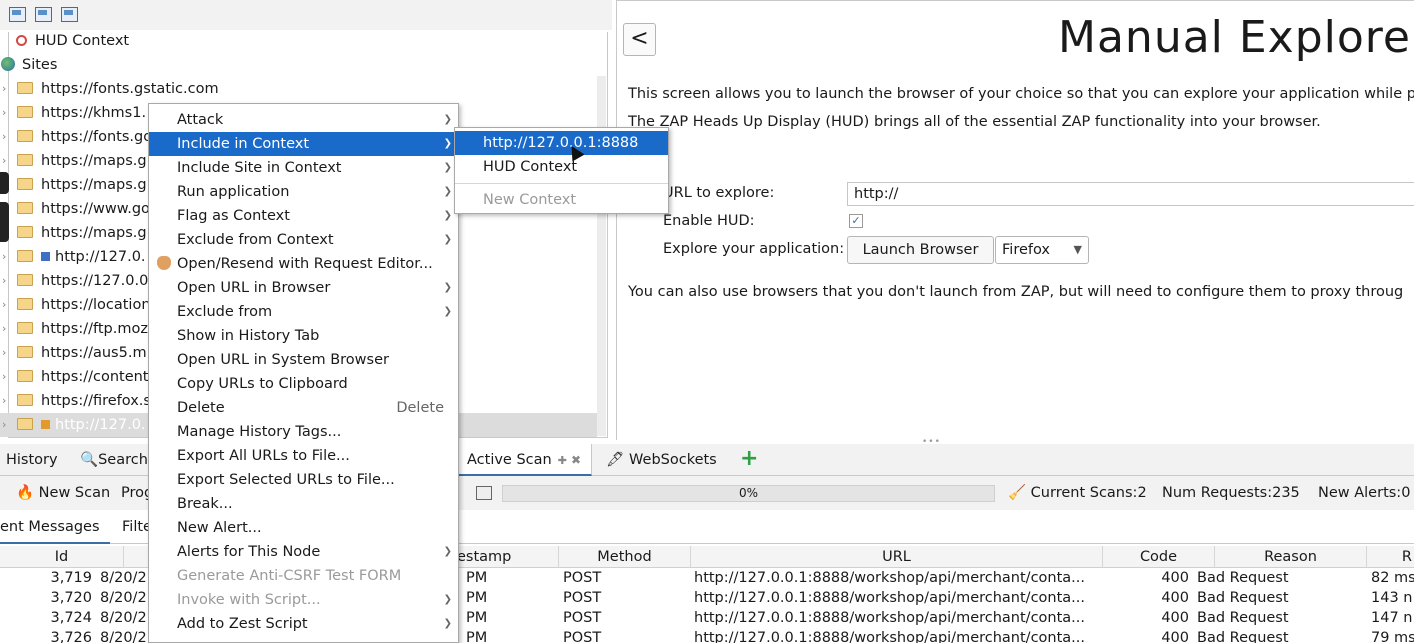  I want to click on column-header-code: Code, so click(1159, 557).